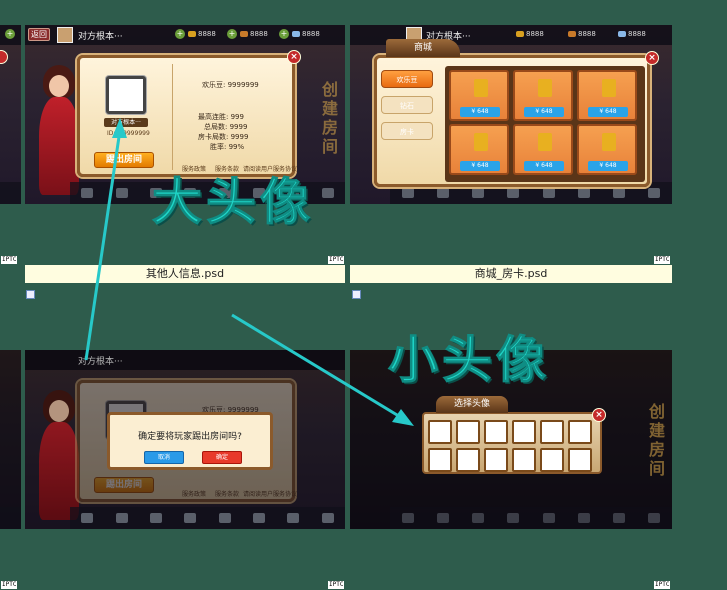  Describe the element at coordinates (244, 34) in the screenshot. I see `bean-icon` at that location.